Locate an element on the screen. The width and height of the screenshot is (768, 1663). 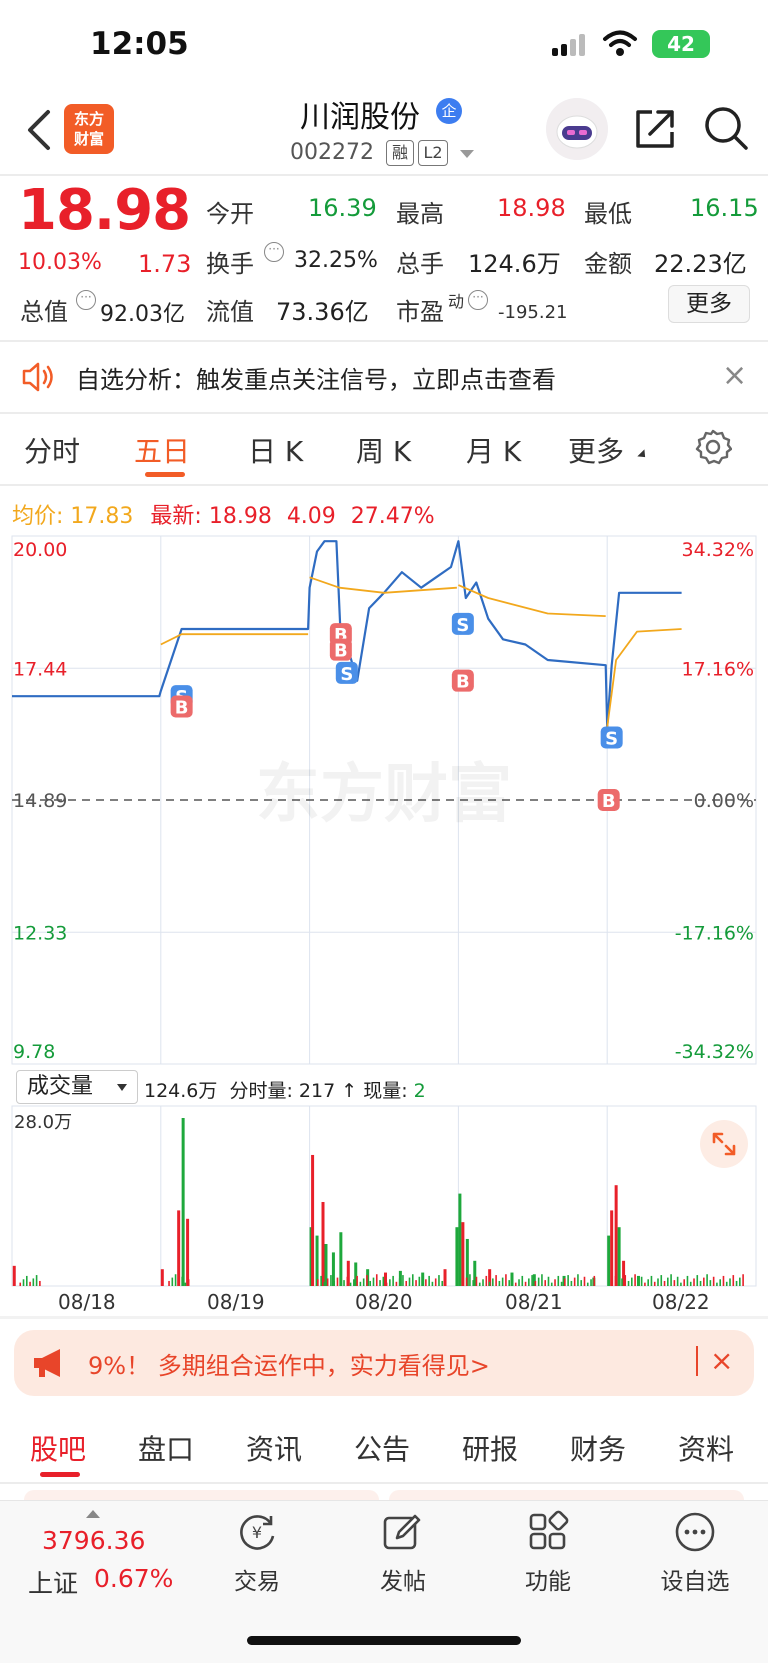
tab-announcements: 公告 is located at coordinates (382, 1448).